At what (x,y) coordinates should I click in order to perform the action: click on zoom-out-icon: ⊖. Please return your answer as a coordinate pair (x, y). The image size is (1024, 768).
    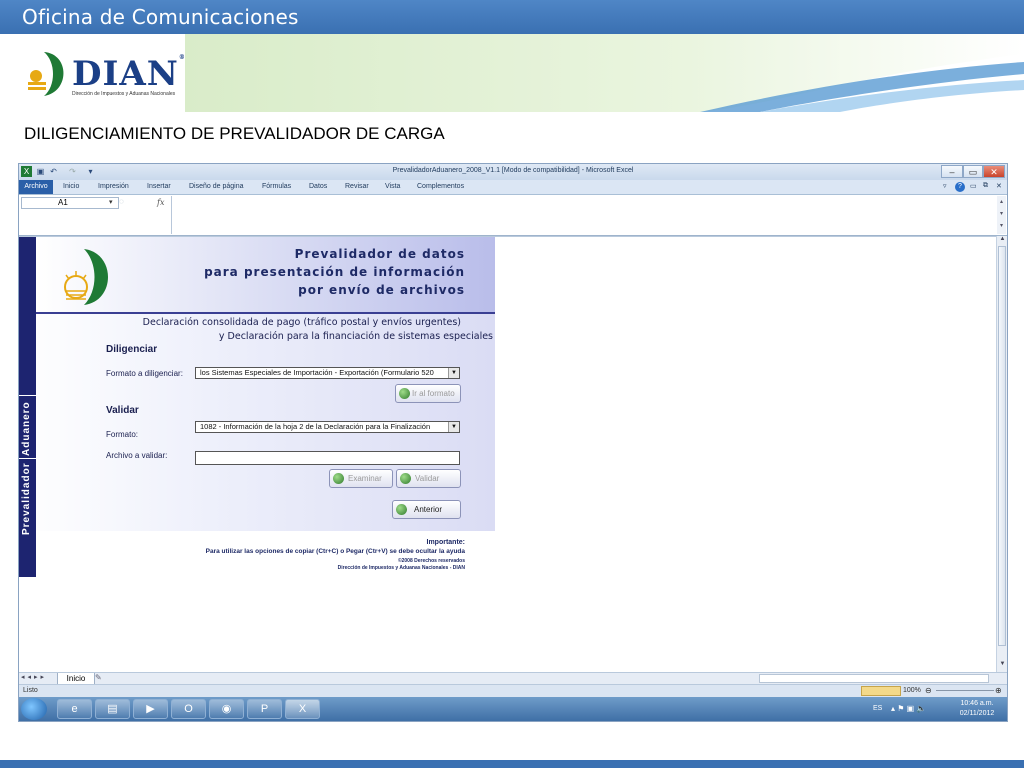
    Looking at the image, I should click on (928, 690).